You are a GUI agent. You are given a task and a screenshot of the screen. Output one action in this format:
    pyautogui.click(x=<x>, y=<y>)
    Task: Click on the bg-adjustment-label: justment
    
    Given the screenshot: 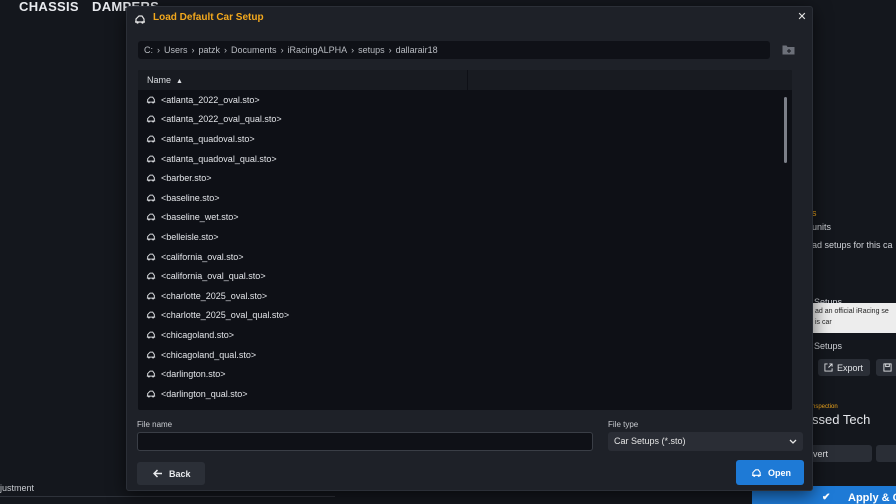 What is the action you would take?
    pyautogui.click(x=17, y=488)
    